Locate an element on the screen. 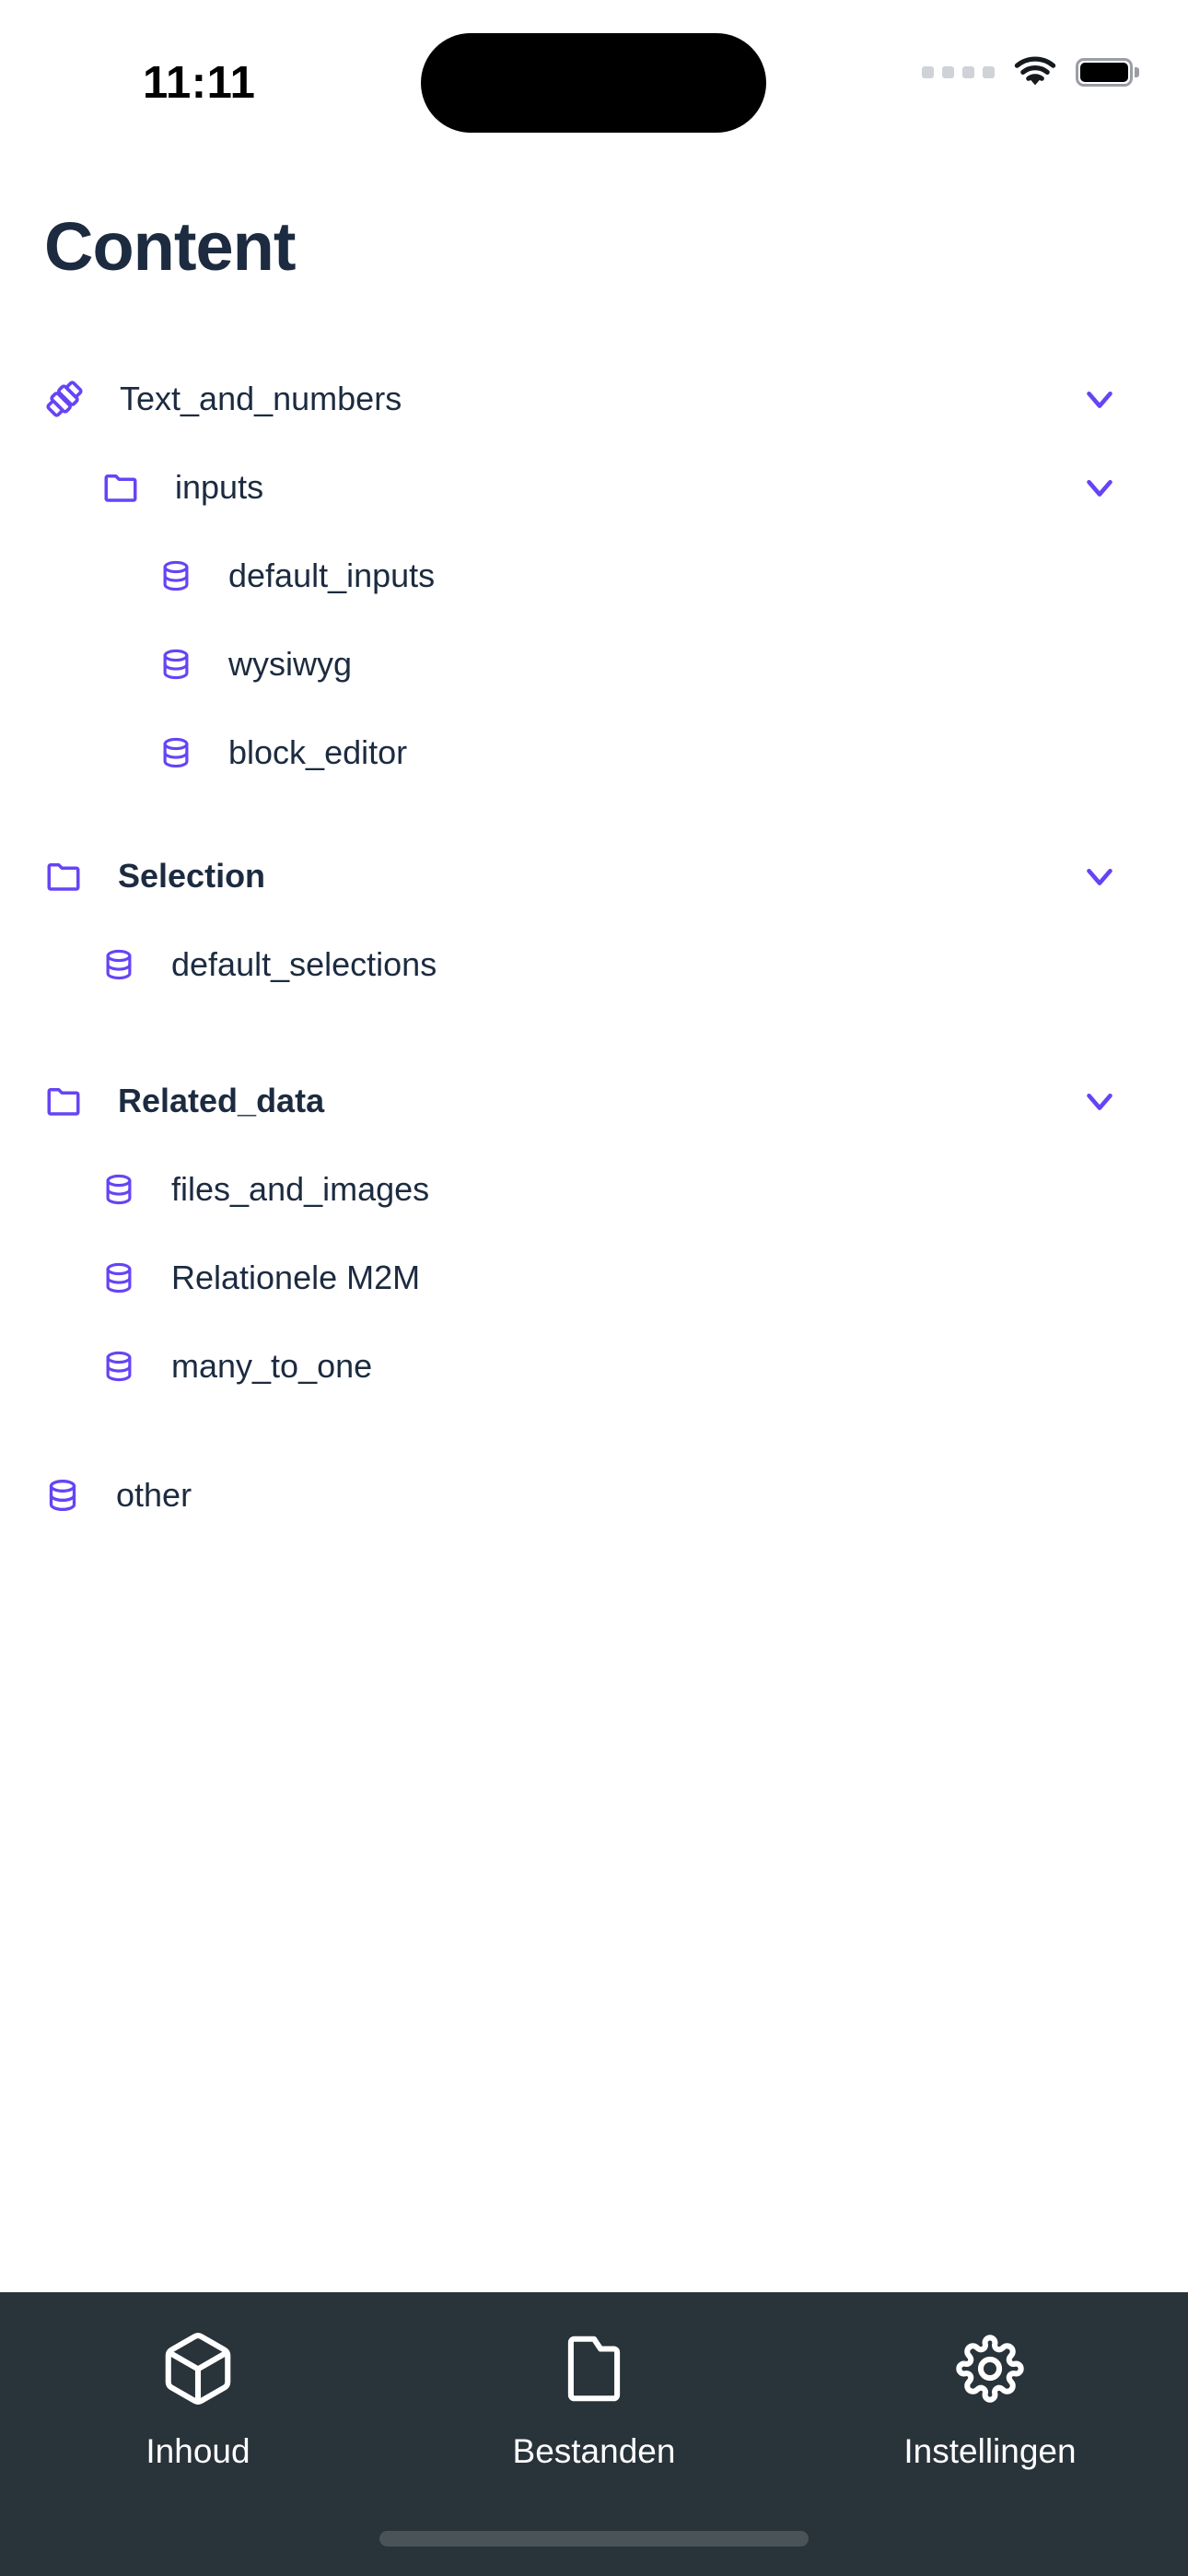  tree-item-related-data: Related_data is located at coordinates (594, 1101).